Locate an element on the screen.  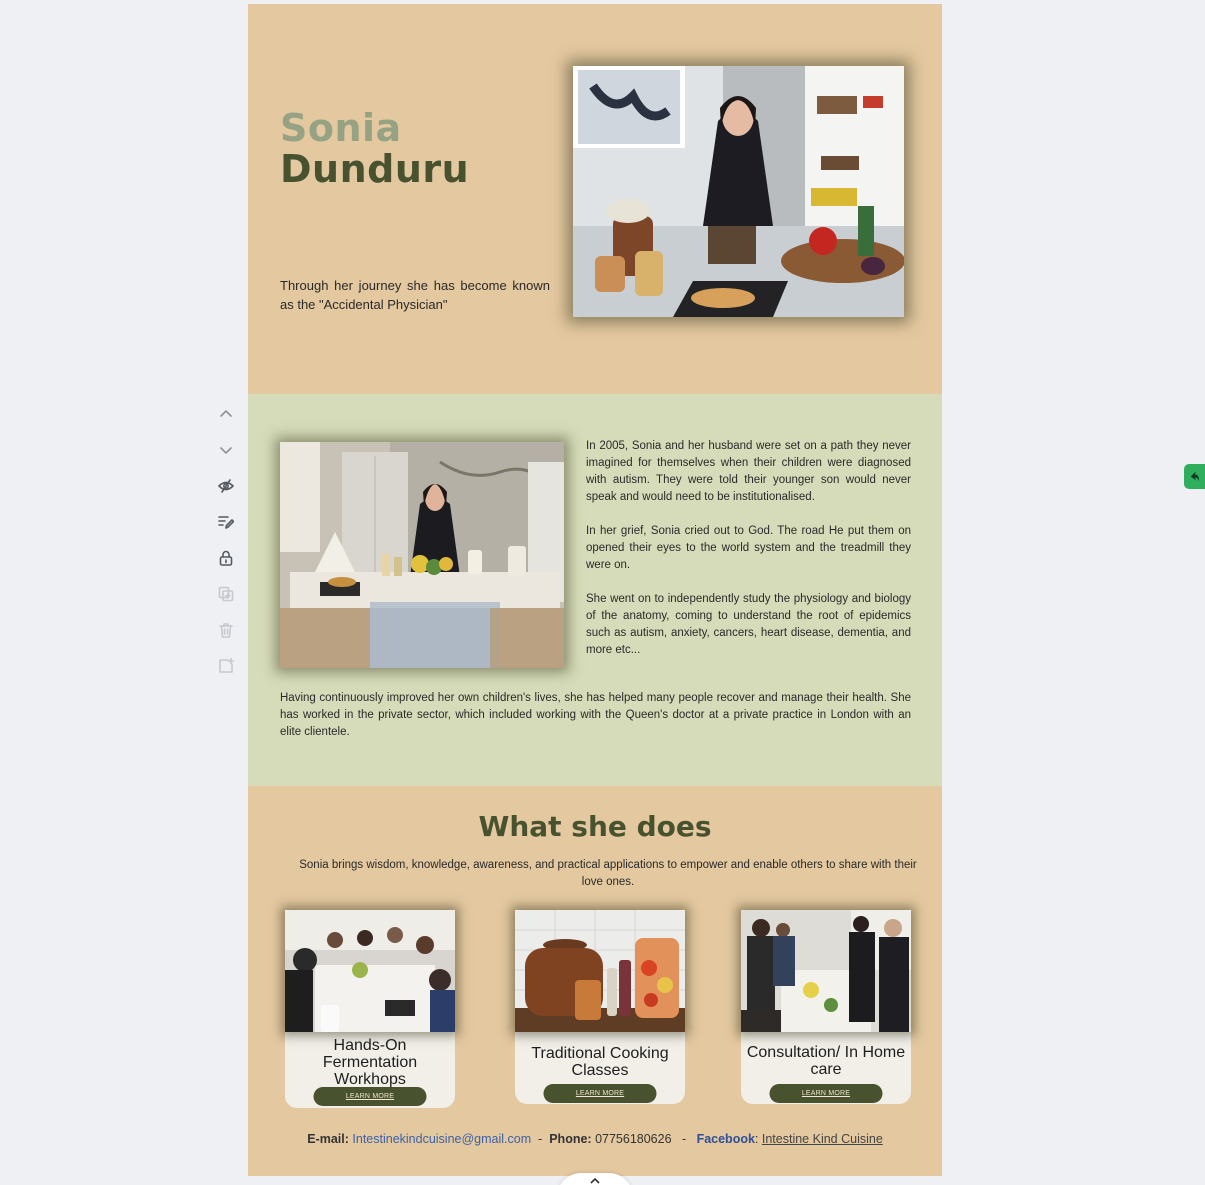
kitchen-demo-photo is located at coordinates (422, 555).